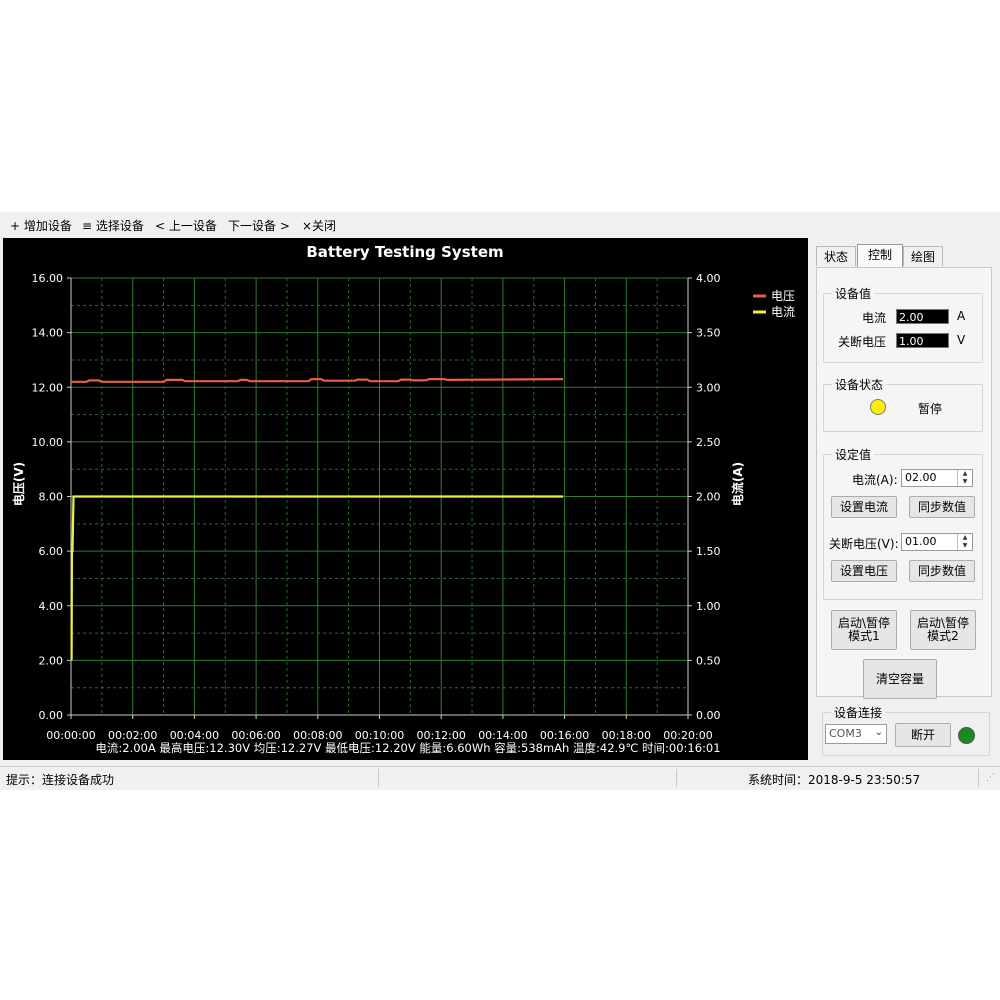 This screenshot has width=1000, height=1000. I want to click on status-message: 提示：连接设备成功, so click(60, 780).